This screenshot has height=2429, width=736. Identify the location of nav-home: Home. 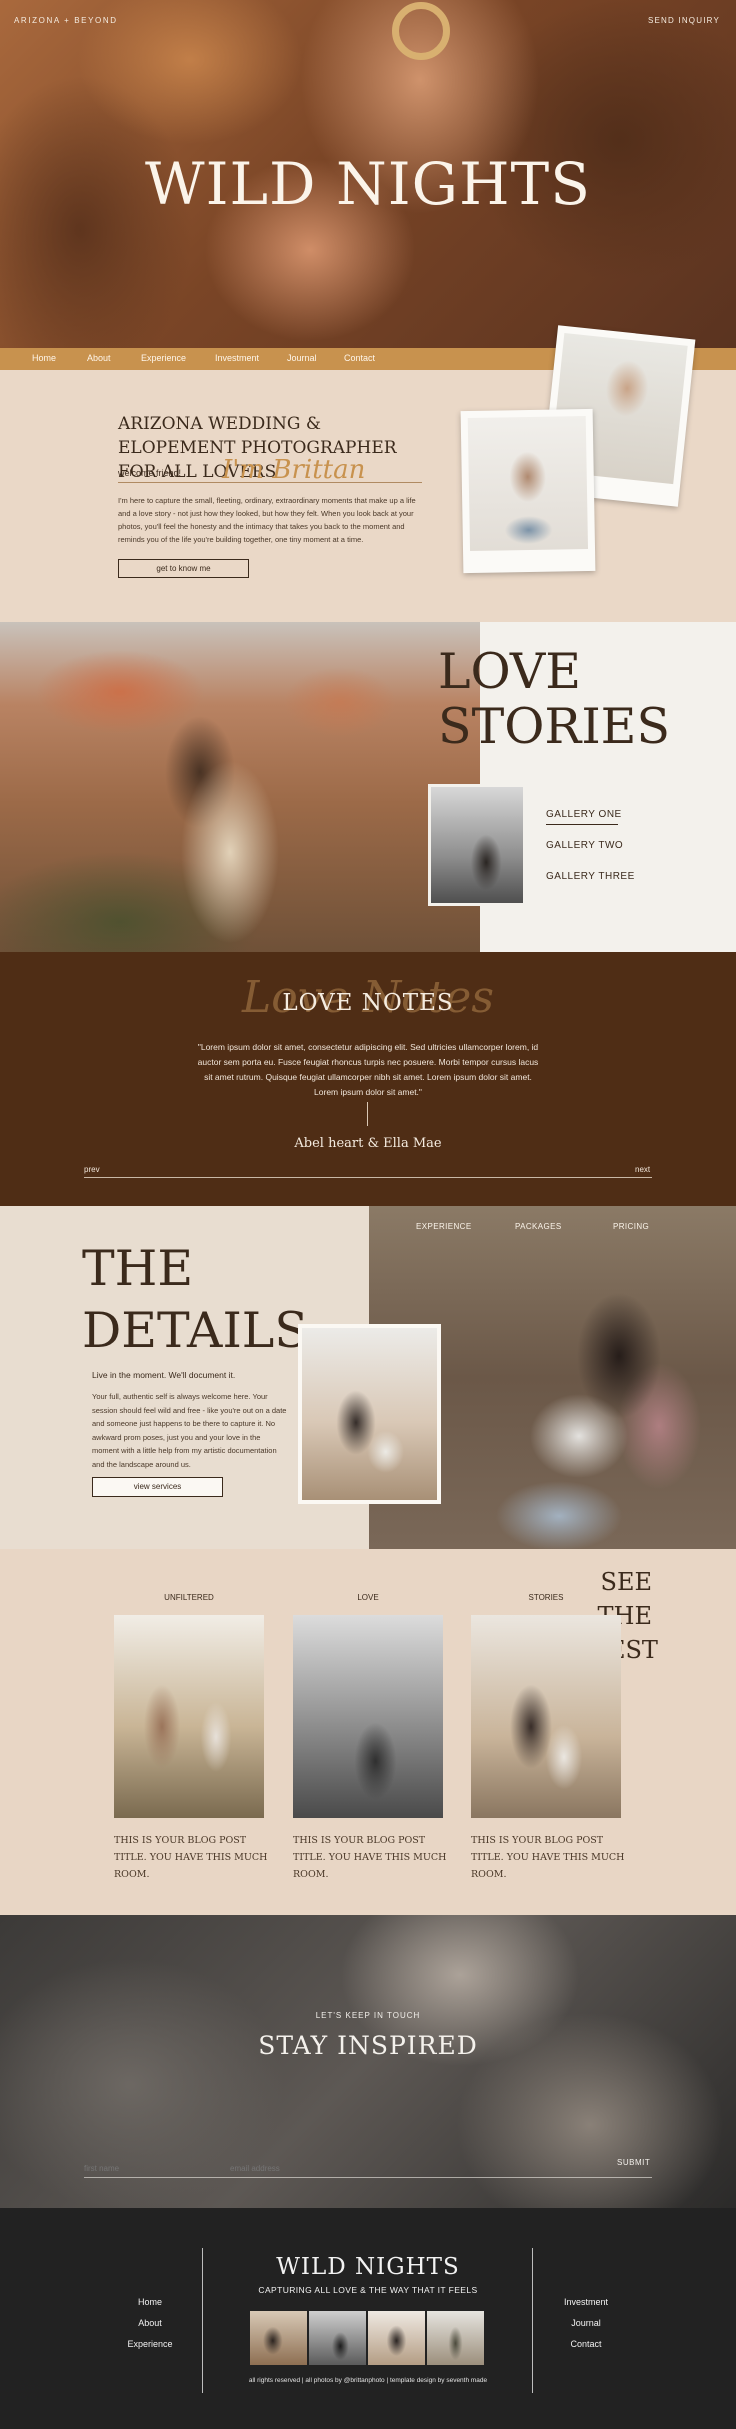
(44, 358).